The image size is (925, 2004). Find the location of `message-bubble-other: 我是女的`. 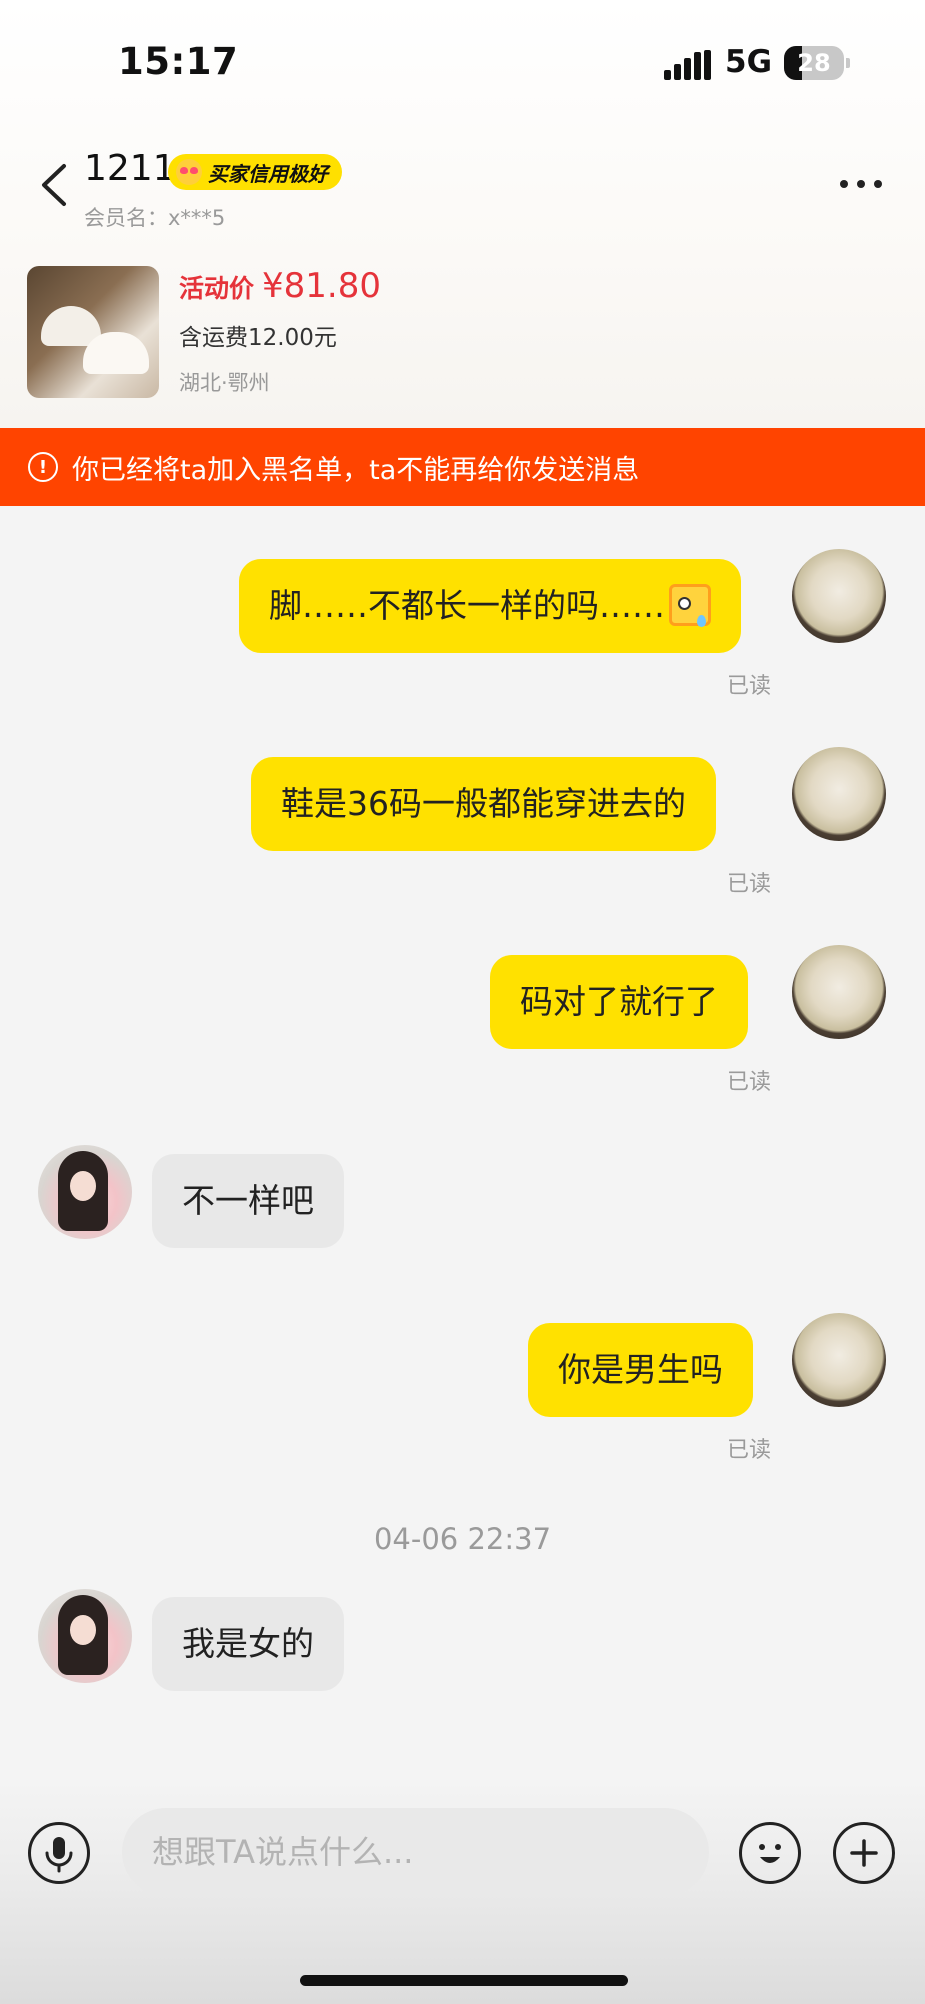

message-bubble-other: 我是女的 is located at coordinates (248, 1644).